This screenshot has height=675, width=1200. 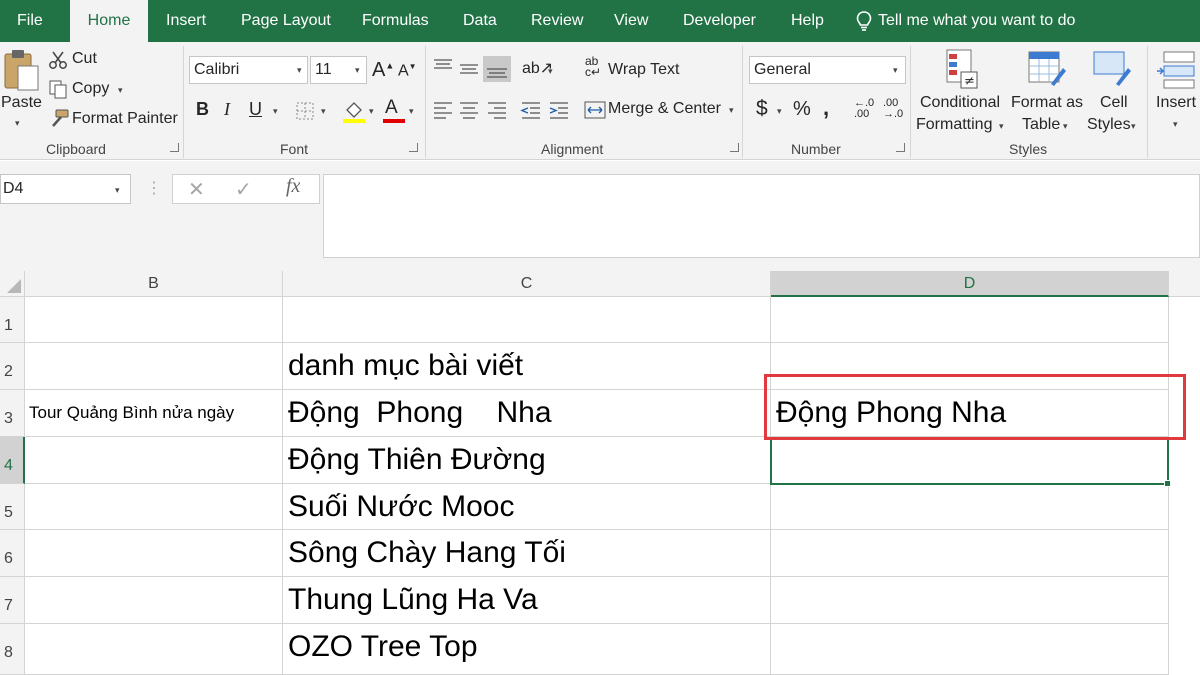 I want to click on alignment-launcher-icon, so click(x=734, y=147).